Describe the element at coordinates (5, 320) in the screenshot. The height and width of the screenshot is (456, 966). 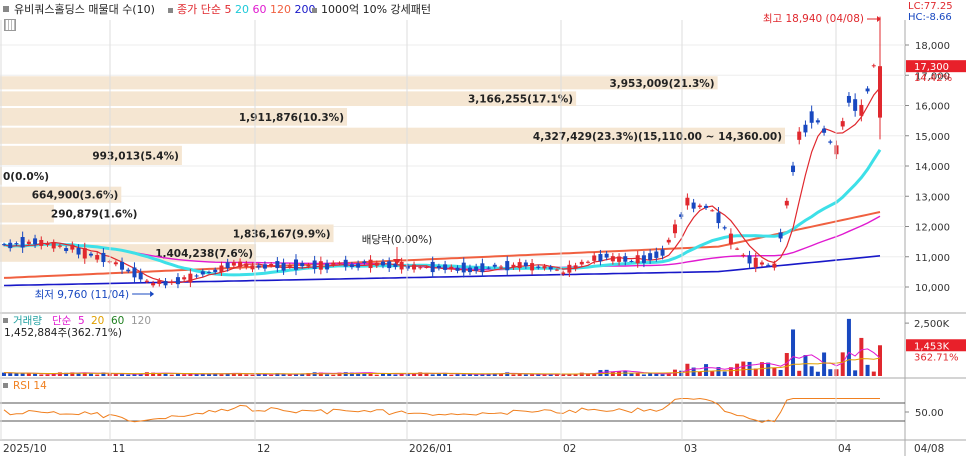
I see `legend-marker` at that location.